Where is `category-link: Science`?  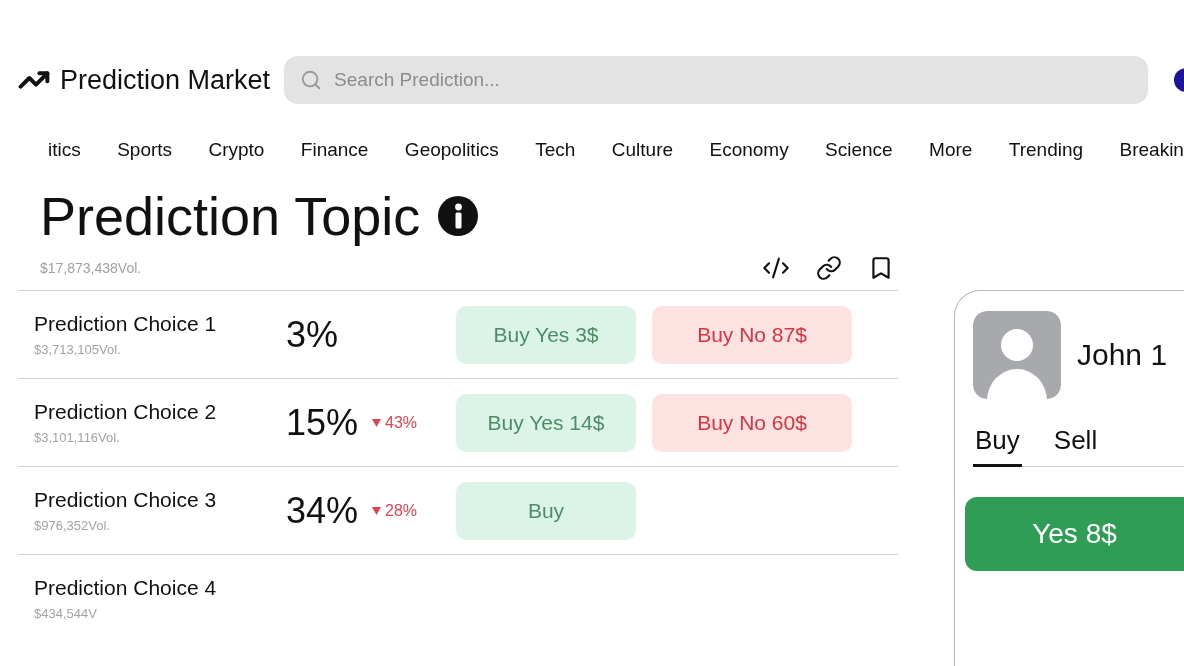 category-link: Science is located at coordinates (859, 150).